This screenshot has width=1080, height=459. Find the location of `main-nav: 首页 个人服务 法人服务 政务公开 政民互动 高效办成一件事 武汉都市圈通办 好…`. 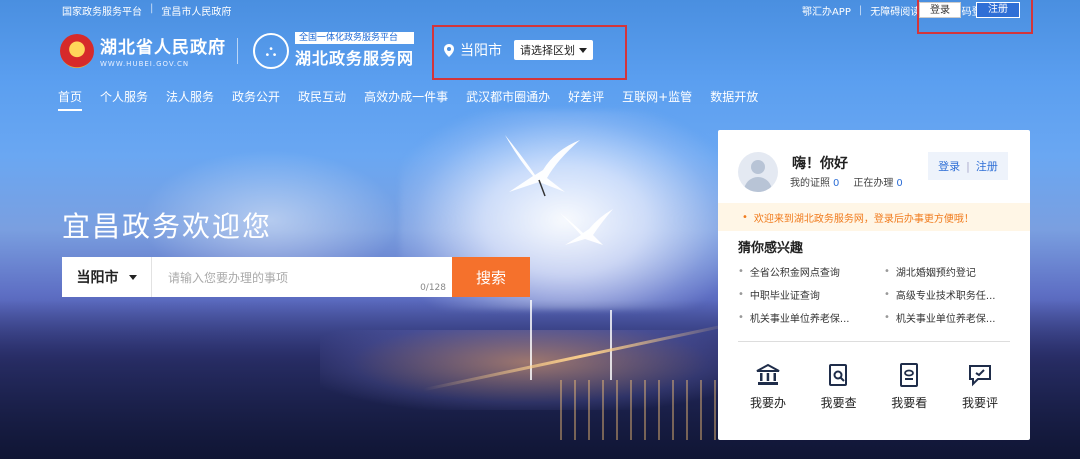

main-nav: 首页 个人服务 法人服务 政务公开 政民互动 高效办成一件事 武汉都市圈通办 好… is located at coordinates (417, 99).